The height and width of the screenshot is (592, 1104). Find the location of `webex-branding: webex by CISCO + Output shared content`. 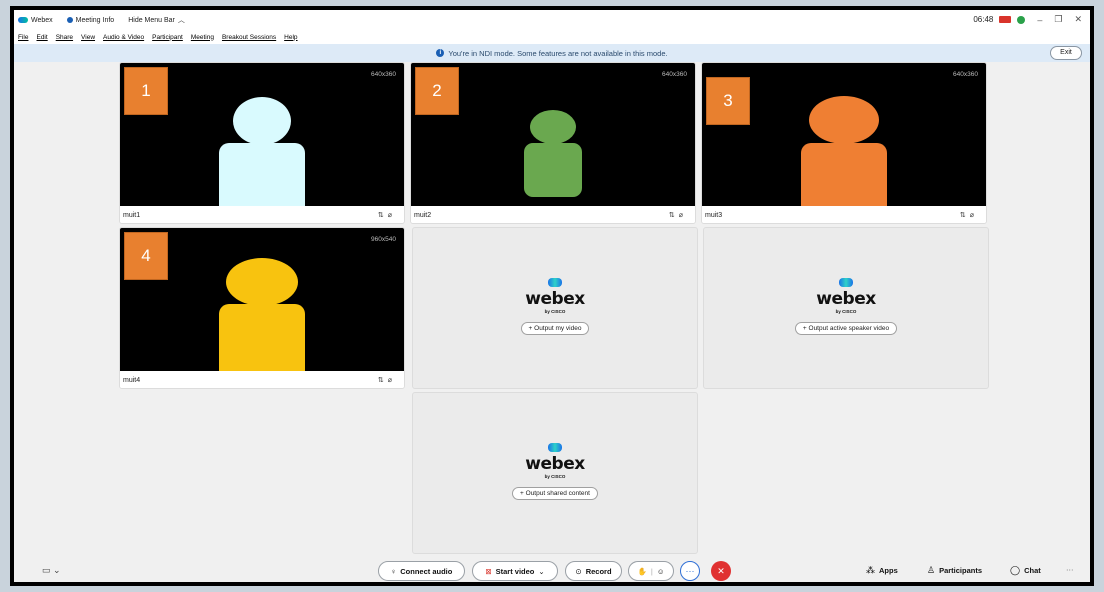

webex-branding: webex by CISCO + Output shared content is located at coordinates (555, 471).